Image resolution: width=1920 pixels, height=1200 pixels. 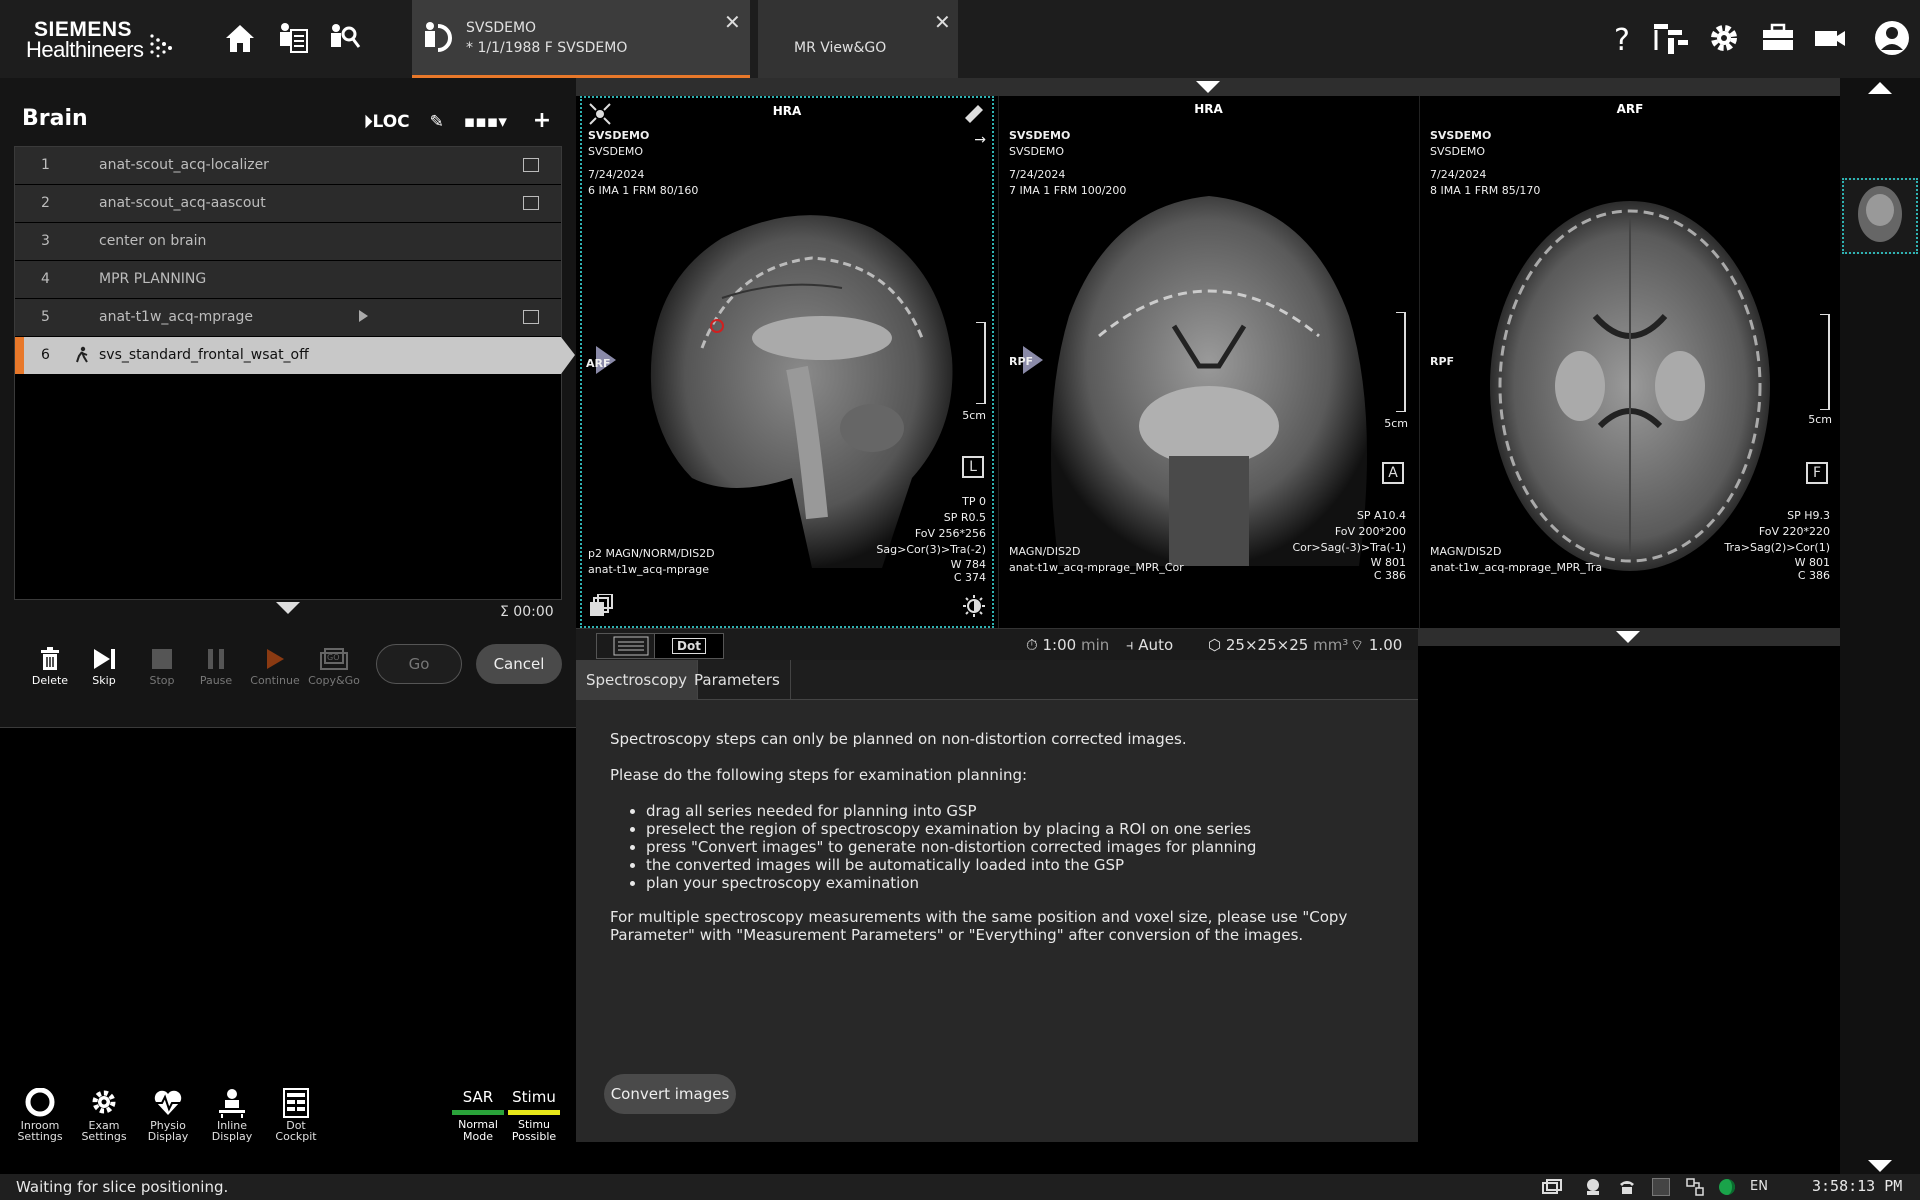 What do you see at coordinates (1817, 473) in the screenshot?
I see `orientation-cube: F` at bounding box center [1817, 473].